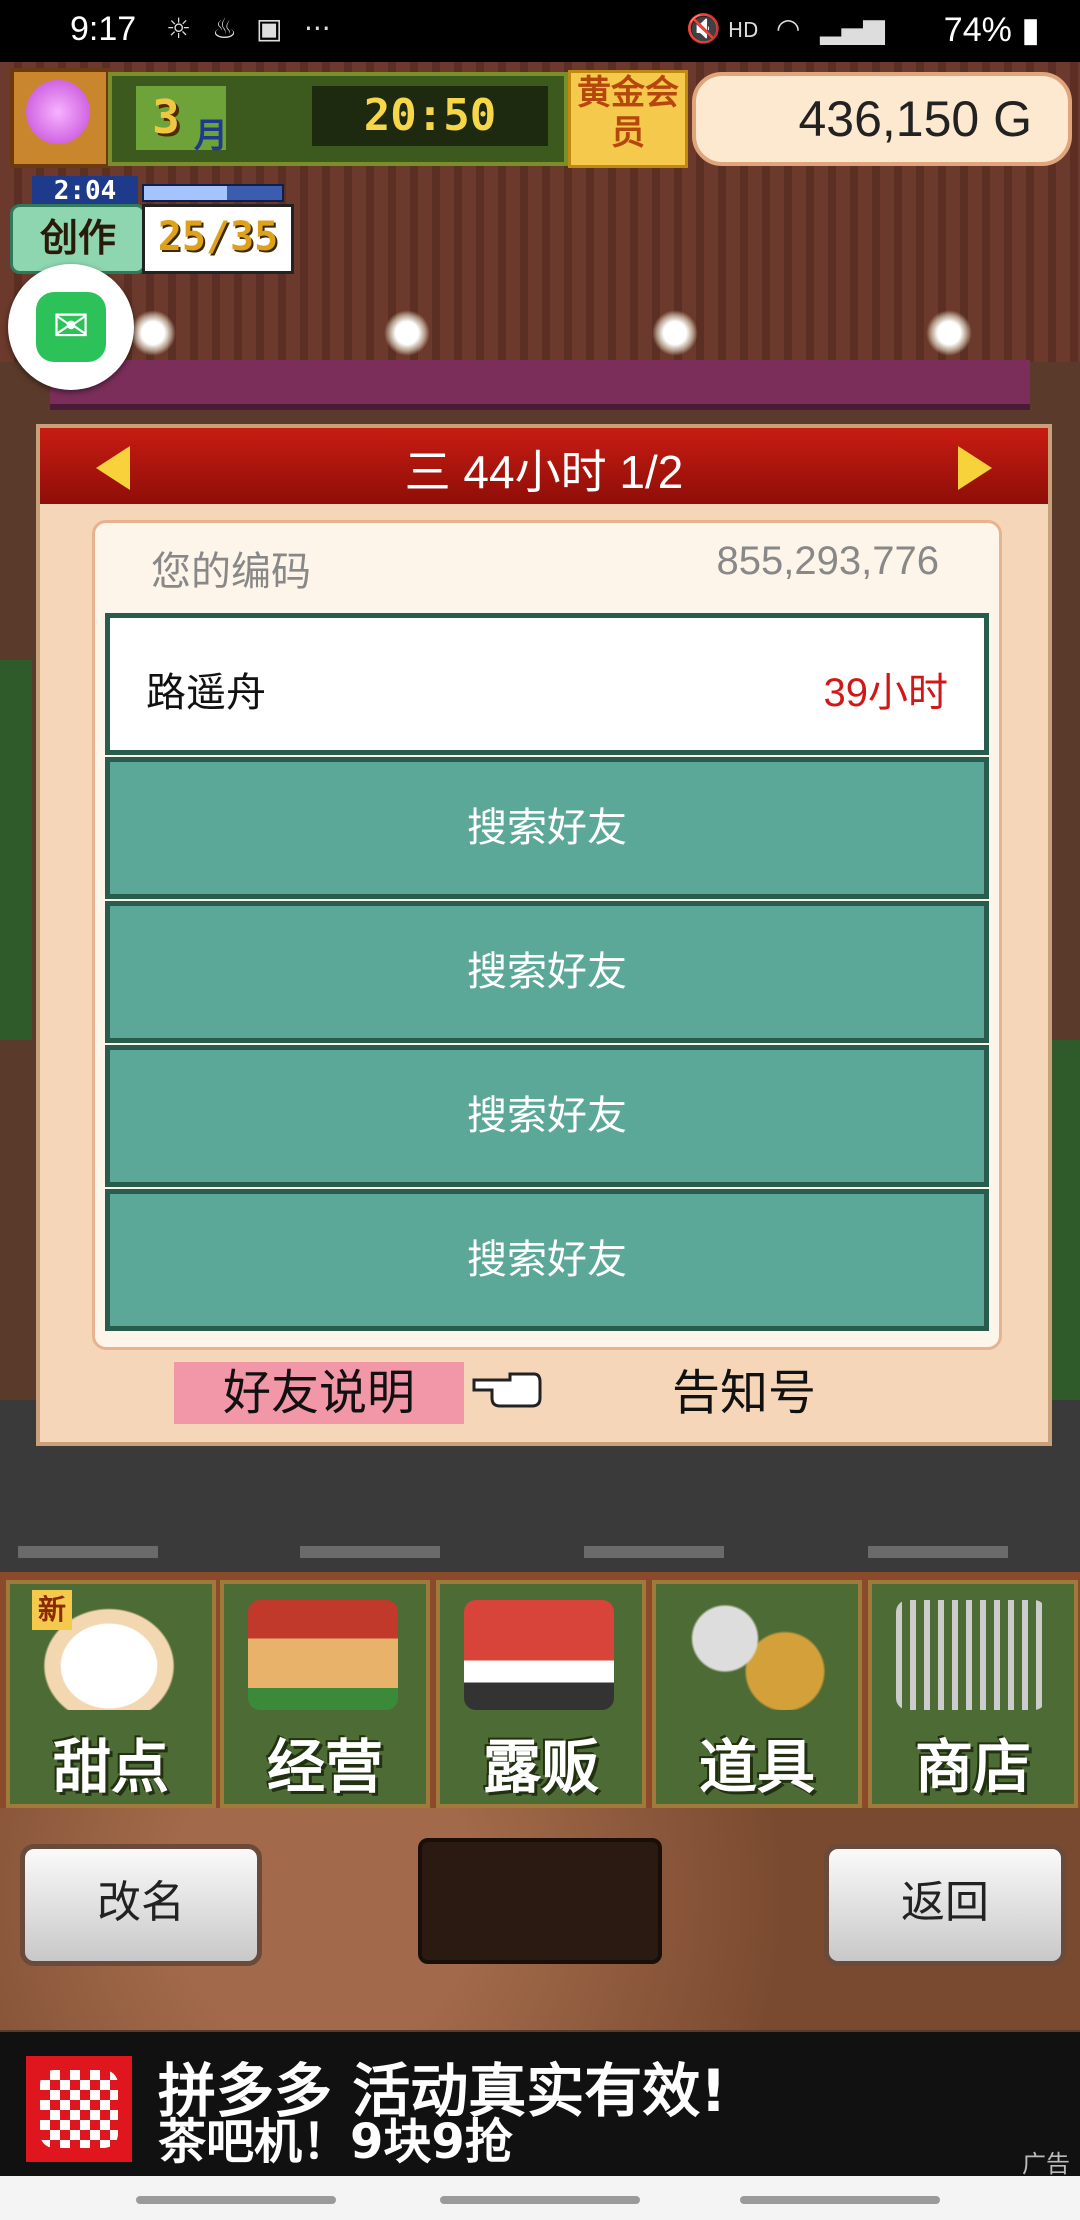 This screenshot has height=2220, width=1080. I want to click on code-label: 您的编码, so click(231, 572).